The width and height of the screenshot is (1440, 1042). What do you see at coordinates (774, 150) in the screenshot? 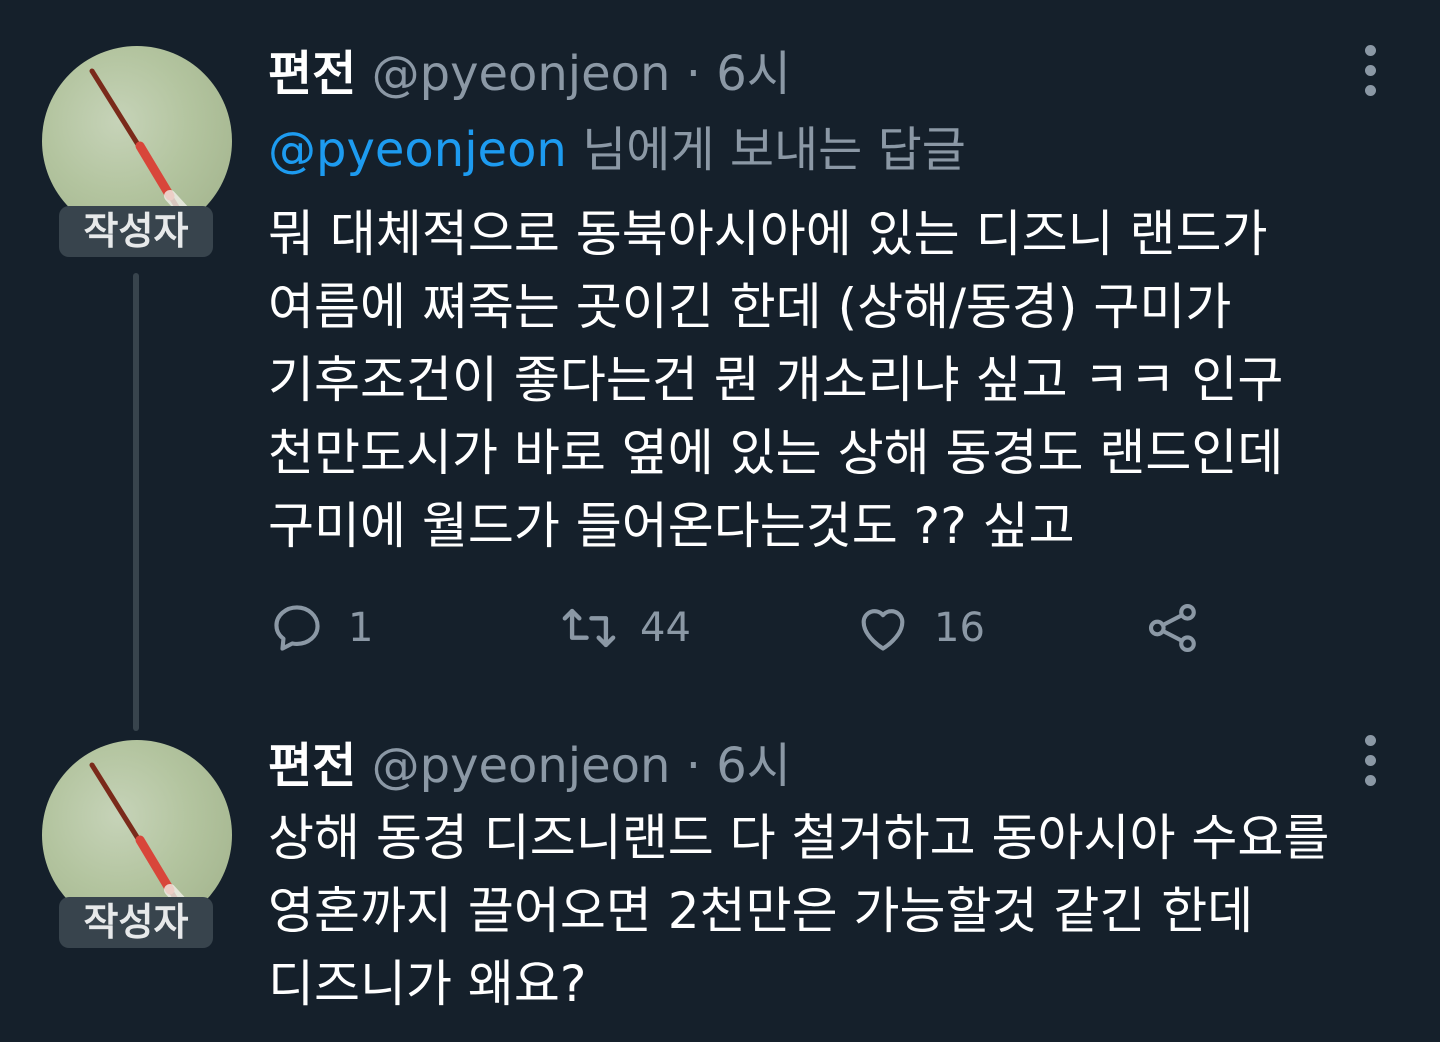
I see `reply-label: 님에게 보내는 답글` at bounding box center [774, 150].